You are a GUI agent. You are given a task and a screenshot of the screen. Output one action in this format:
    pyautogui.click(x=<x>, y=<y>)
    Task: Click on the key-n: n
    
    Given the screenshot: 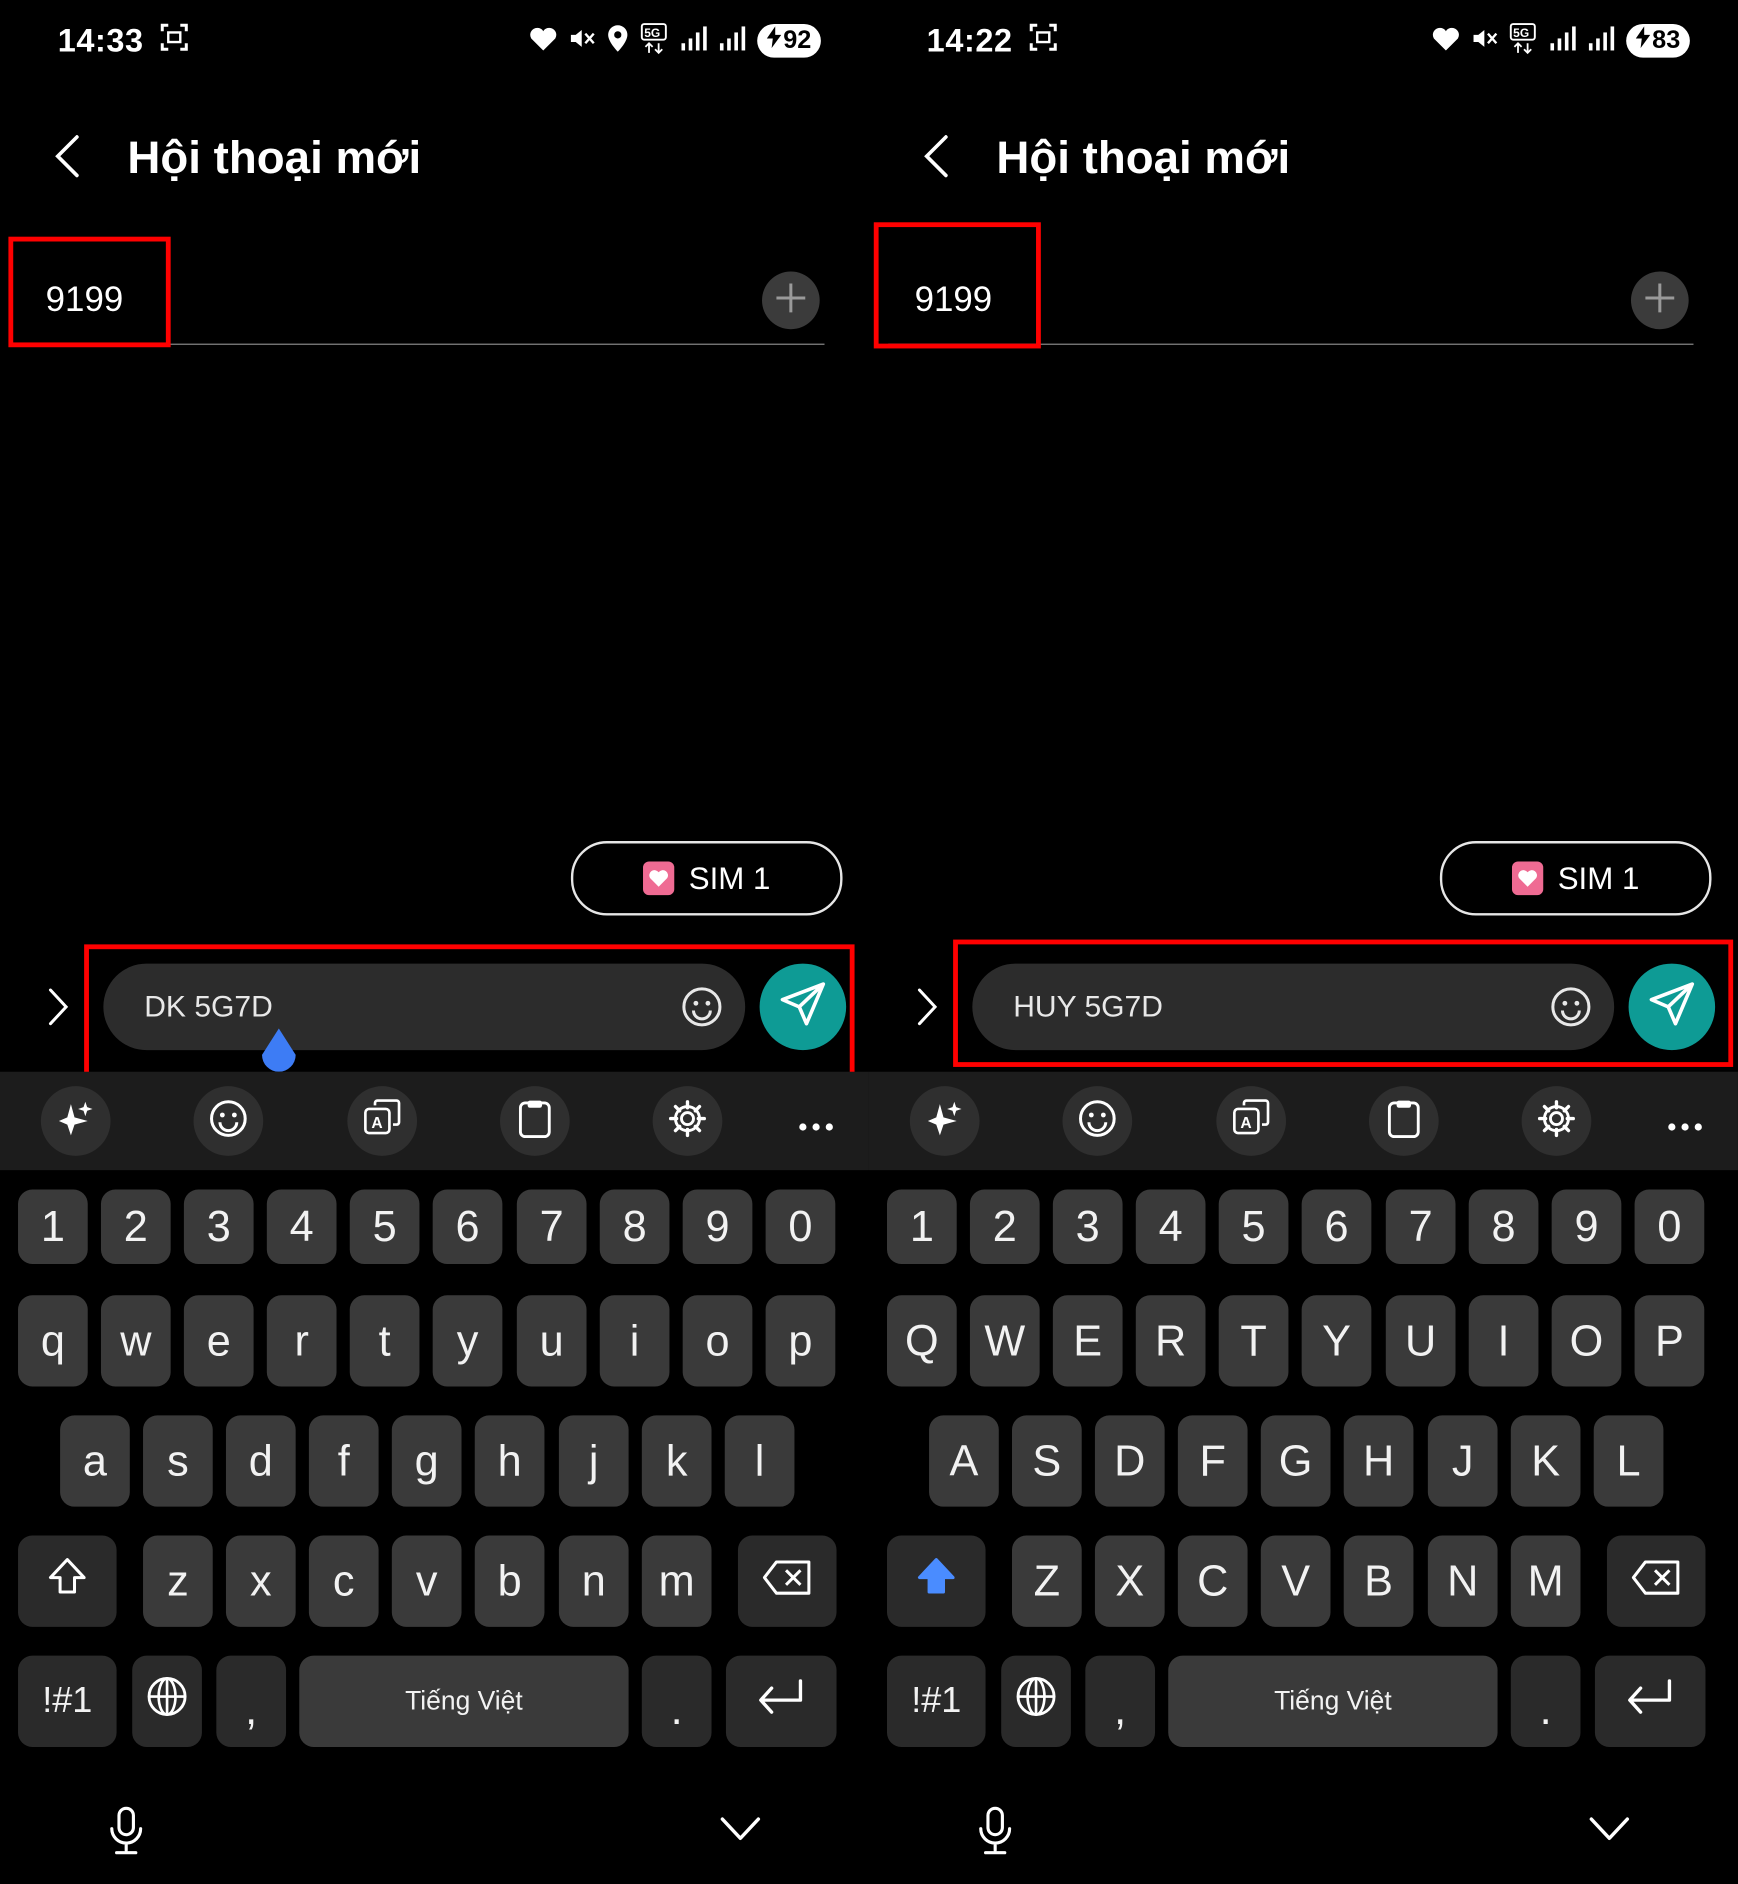 What is the action you would take?
    pyautogui.click(x=593, y=1581)
    